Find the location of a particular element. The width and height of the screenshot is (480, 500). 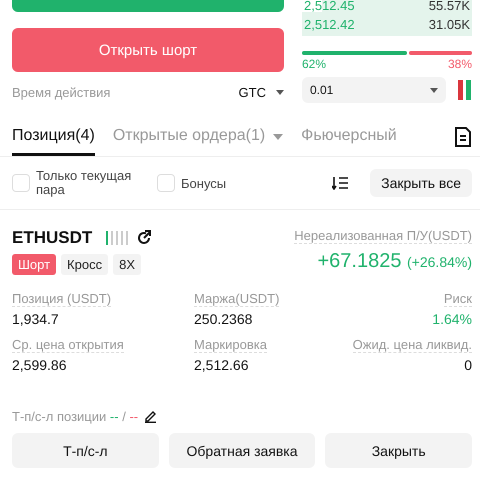

stat-value: 0 is located at coordinates (468, 365).